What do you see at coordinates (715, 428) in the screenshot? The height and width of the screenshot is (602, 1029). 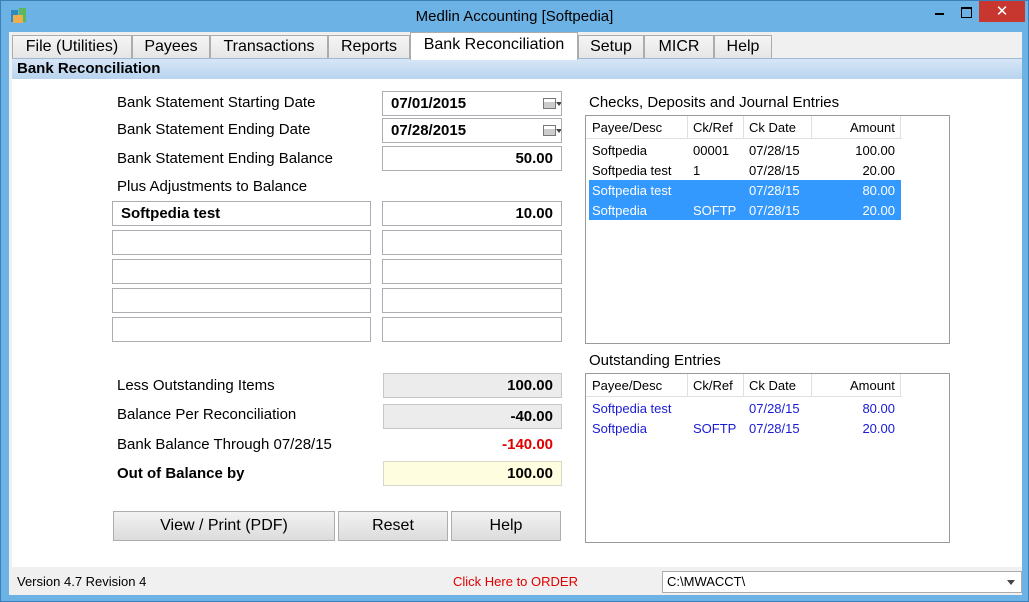 I see `entry-ref: SOFTP` at bounding box center [715, 428].